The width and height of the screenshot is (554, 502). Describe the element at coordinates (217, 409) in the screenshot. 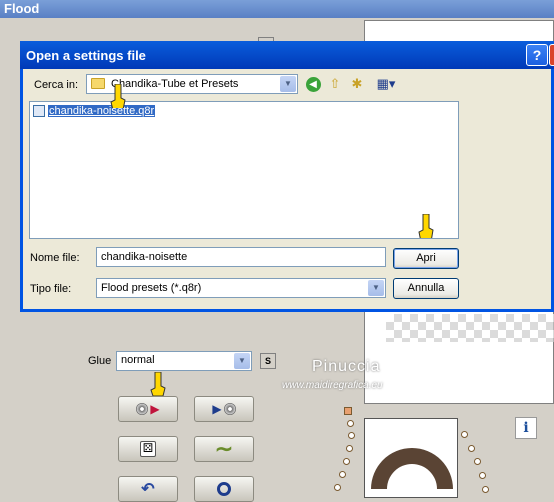

I see `play-blue-icon: ▶` at that location.